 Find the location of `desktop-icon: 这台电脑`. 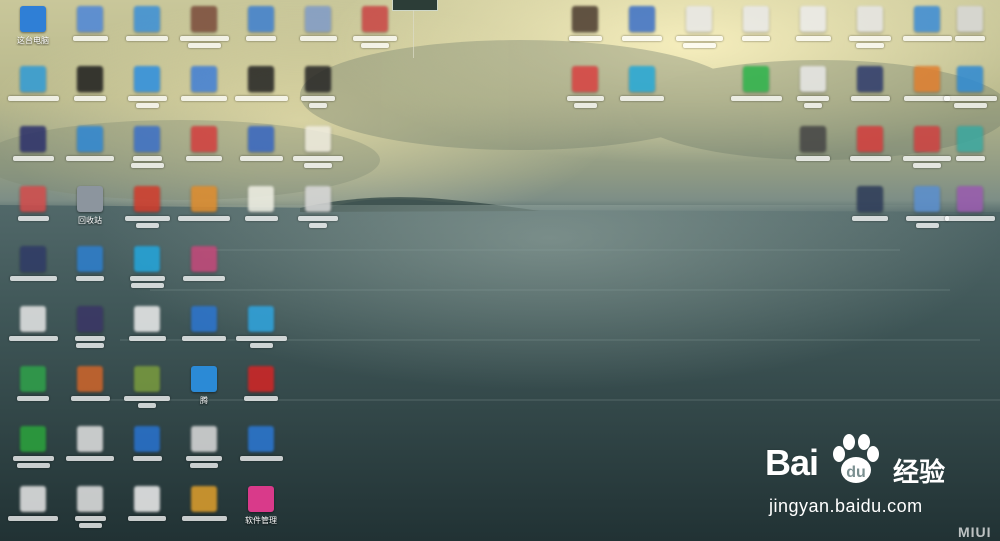

desktop-icon: 这台电脑 is located at coordinates (33, 31).